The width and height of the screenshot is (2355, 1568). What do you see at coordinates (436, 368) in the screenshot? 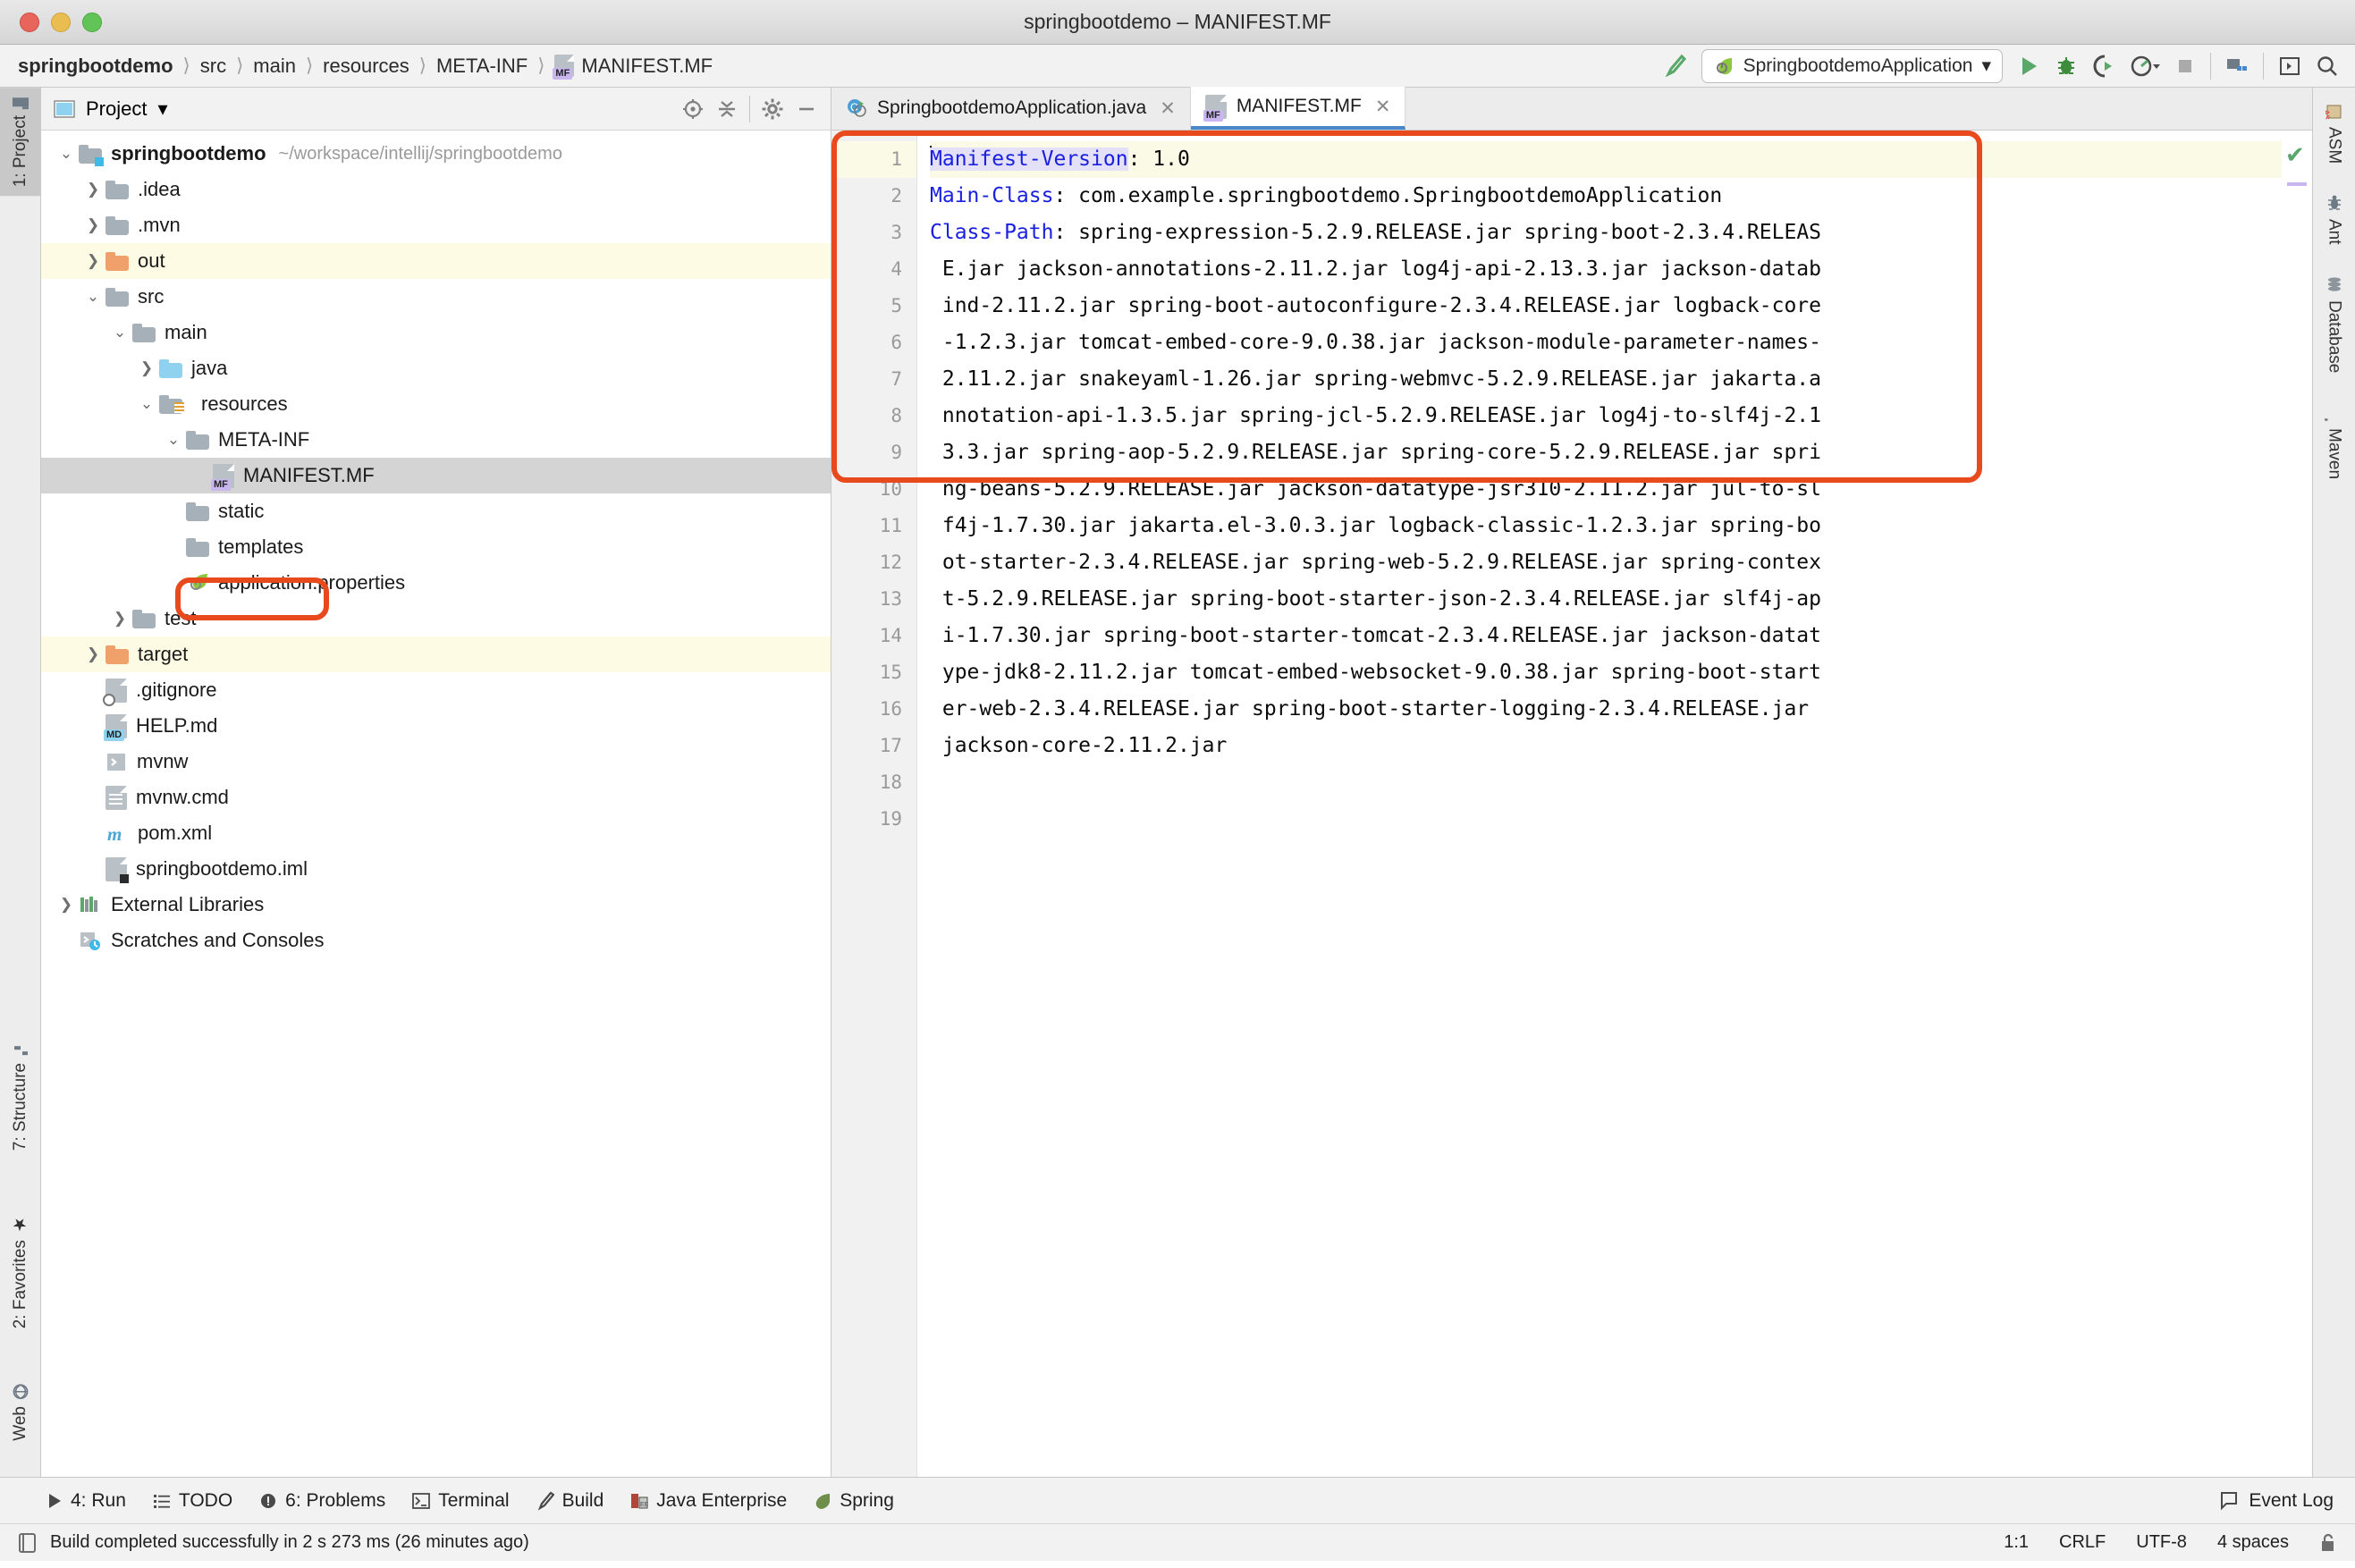
I see `tree-row: ❯ java` at bounding box center [436, 368].